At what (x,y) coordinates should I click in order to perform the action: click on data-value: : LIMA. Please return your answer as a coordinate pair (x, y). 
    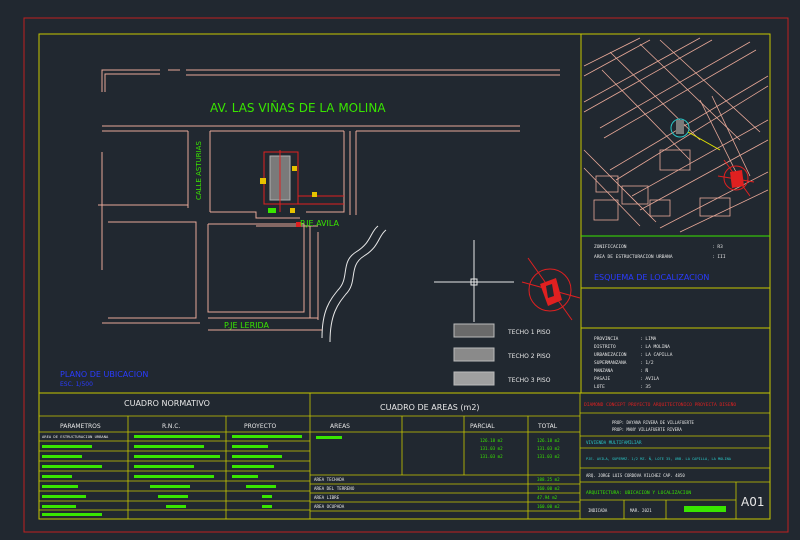
    Looking at the image, I should click on (648, 339).